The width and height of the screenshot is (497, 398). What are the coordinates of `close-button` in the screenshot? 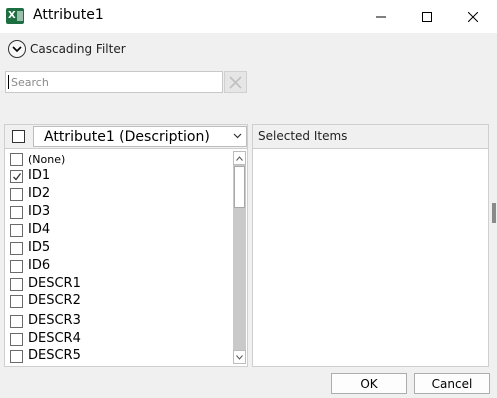 It's located at (473, 16).